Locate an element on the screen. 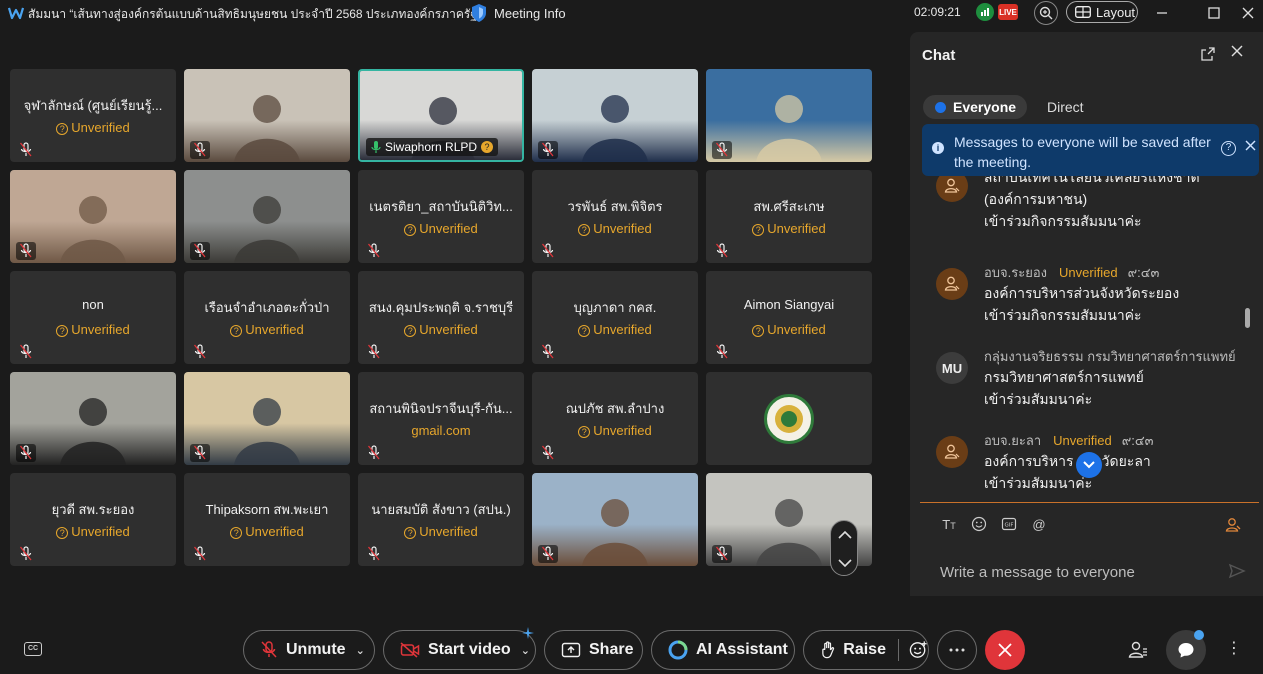 The width and height of the screenshot is (1263, 674). participant-tile: วรพันธ์ สพ.พิจิตร ? Unverified is located at coordinates (615, 216).